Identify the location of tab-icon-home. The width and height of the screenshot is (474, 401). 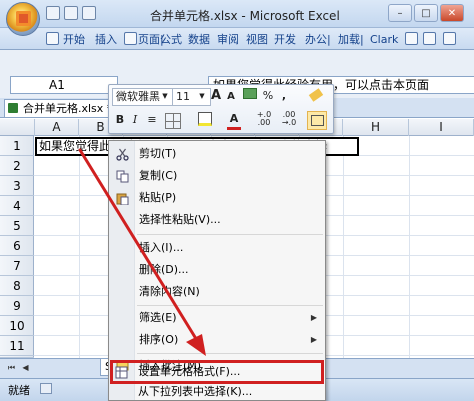
(52, 38).